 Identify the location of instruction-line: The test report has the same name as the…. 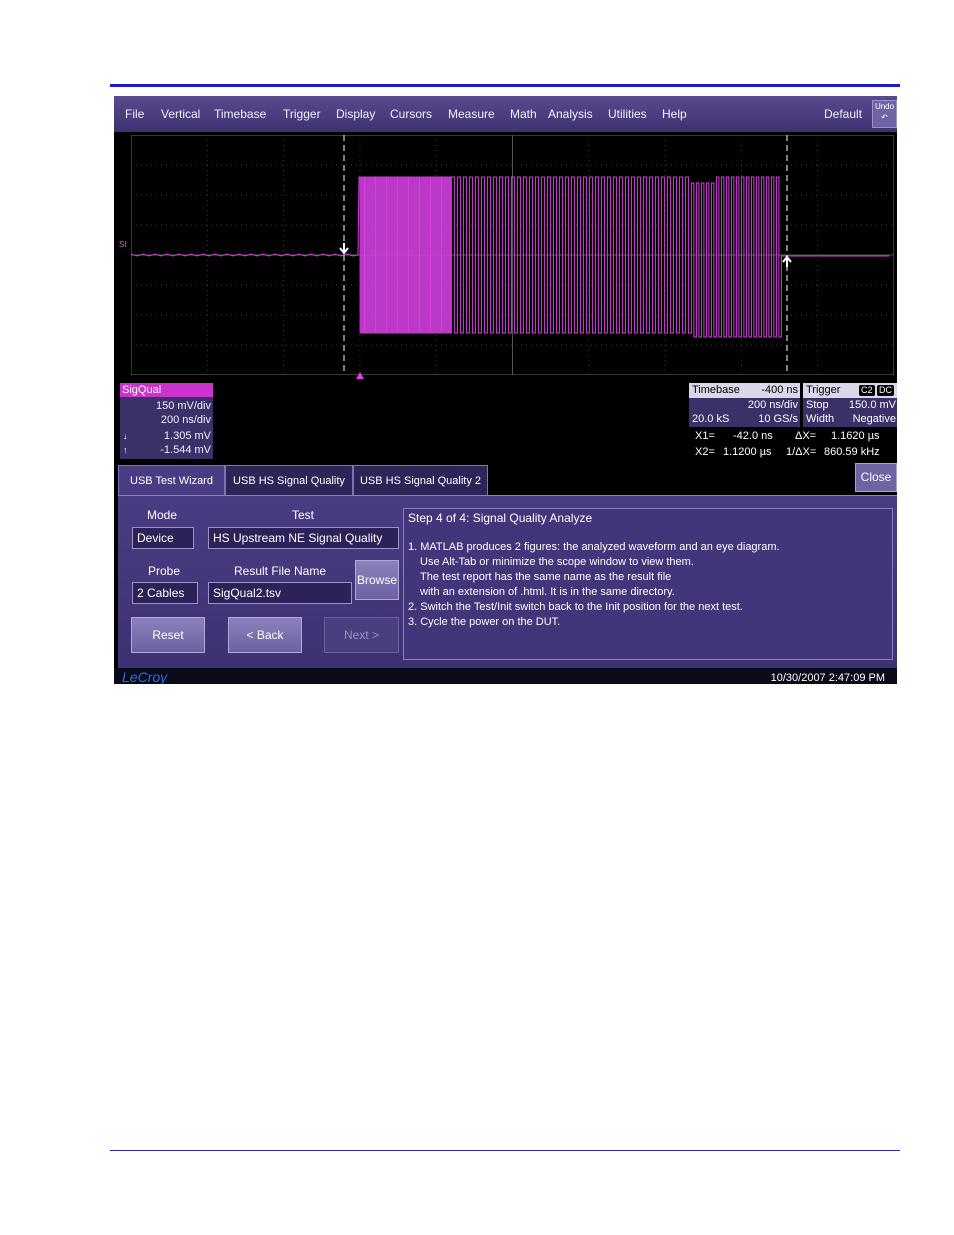
(546, 577).